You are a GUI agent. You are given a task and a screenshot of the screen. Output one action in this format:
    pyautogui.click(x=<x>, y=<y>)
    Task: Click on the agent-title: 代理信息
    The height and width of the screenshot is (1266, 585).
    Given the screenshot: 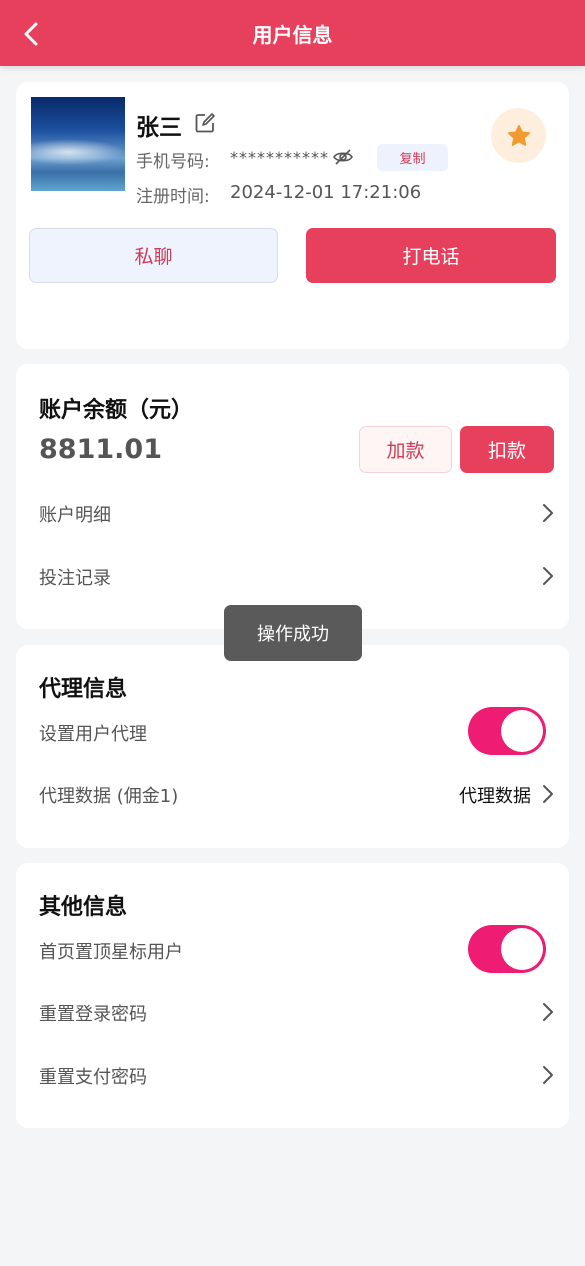 What is the action you would take?
    pyautogui.click(x=83, y=689)
    